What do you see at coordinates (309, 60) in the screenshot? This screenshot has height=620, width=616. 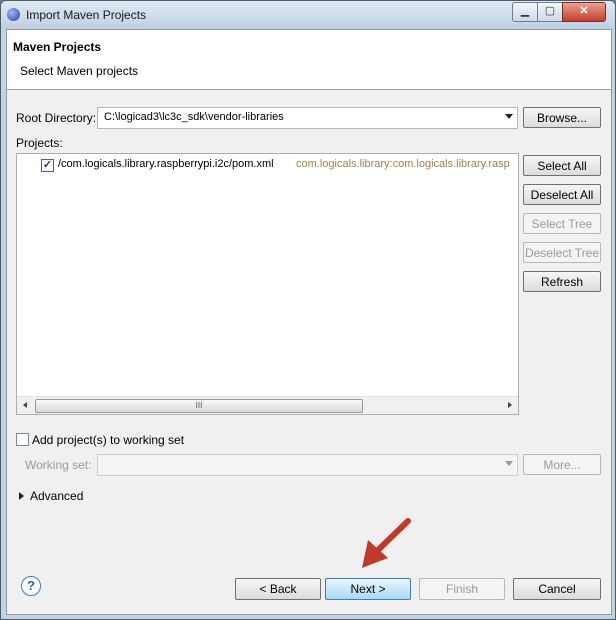 I see `wizard-header: Maven Projects Select Maven projects` at bounding box center [309, 60].